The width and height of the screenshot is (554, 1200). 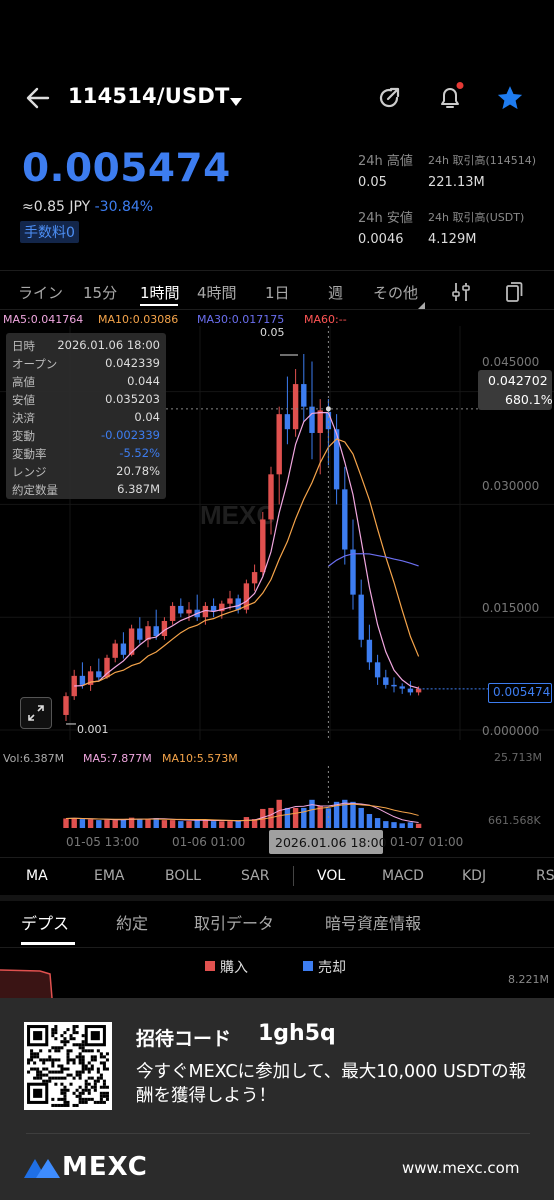 What do you see at coordinates (49, 232) in the screenshot?
I see `fee-badge: 手数料0` at bounding box center [49, 232].